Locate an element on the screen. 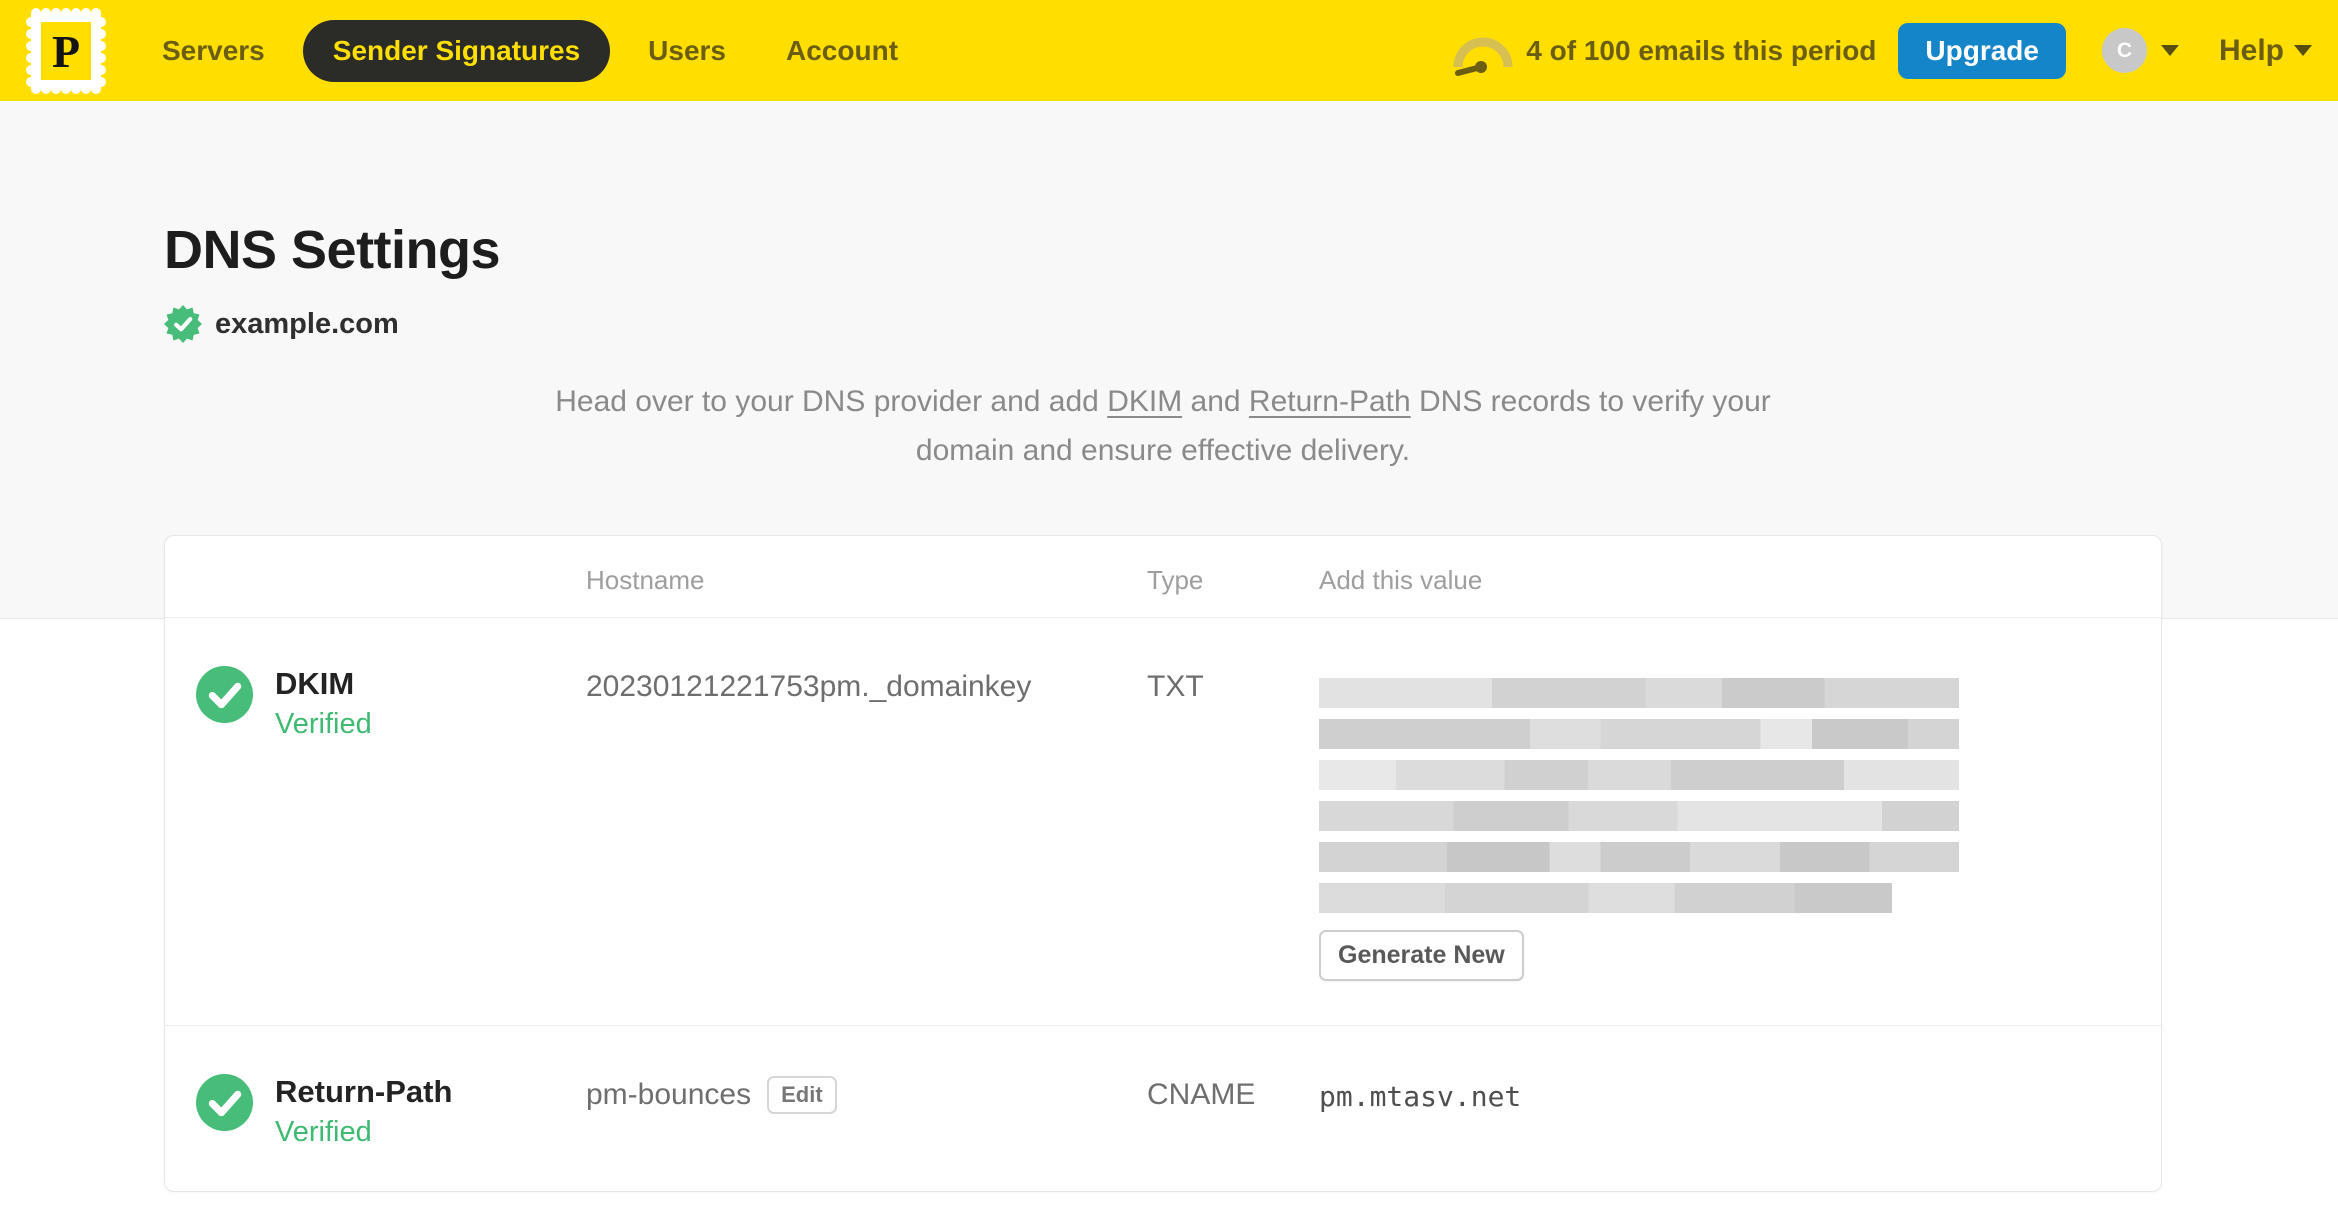 This screenshot has width=2338, height=1222. postmark-logo: P is located at coordinates (66, 50).